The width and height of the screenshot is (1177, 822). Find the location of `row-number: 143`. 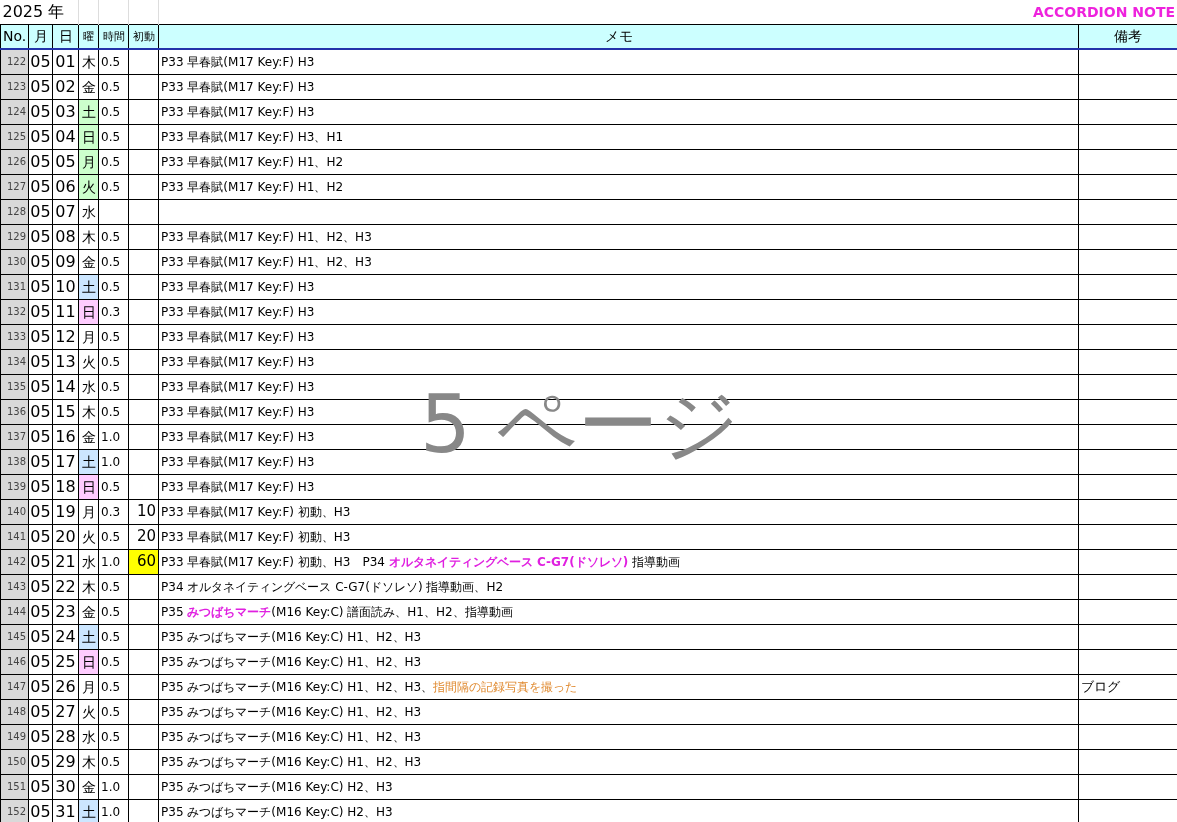

row-number: 143 is located at coordinates (14, 586).